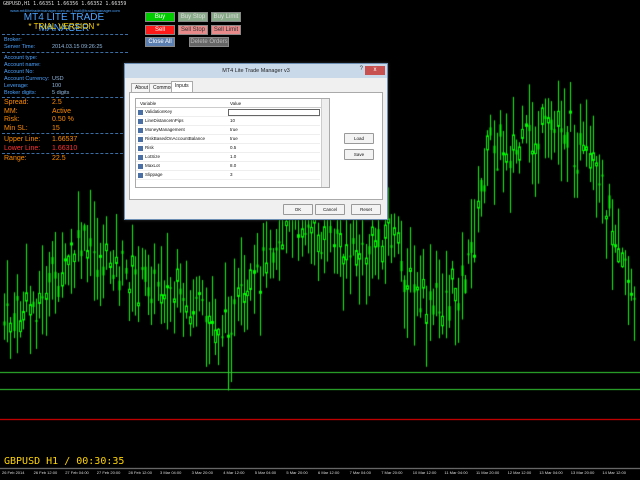  What do you see at coordinates (228, 157) in the screenshot?
I see `table-row: LotSize 1.0` at bounding box center [228, 157].